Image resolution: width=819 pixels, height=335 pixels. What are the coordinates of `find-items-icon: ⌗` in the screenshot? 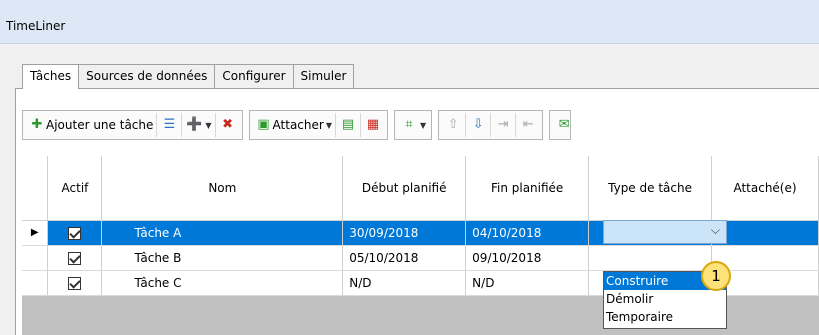 It's located at (409, 124).